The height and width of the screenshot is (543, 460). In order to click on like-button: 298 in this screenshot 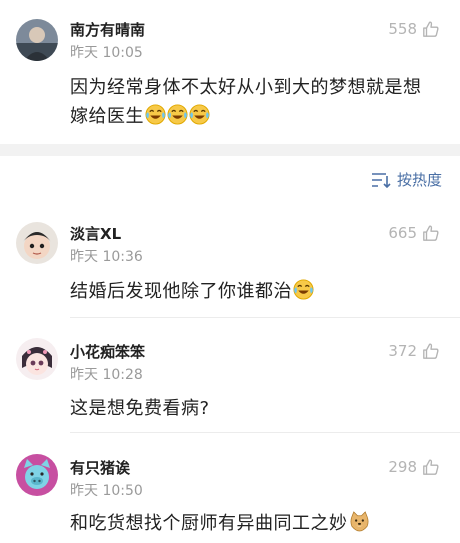, I will do `click(414, 467)`.